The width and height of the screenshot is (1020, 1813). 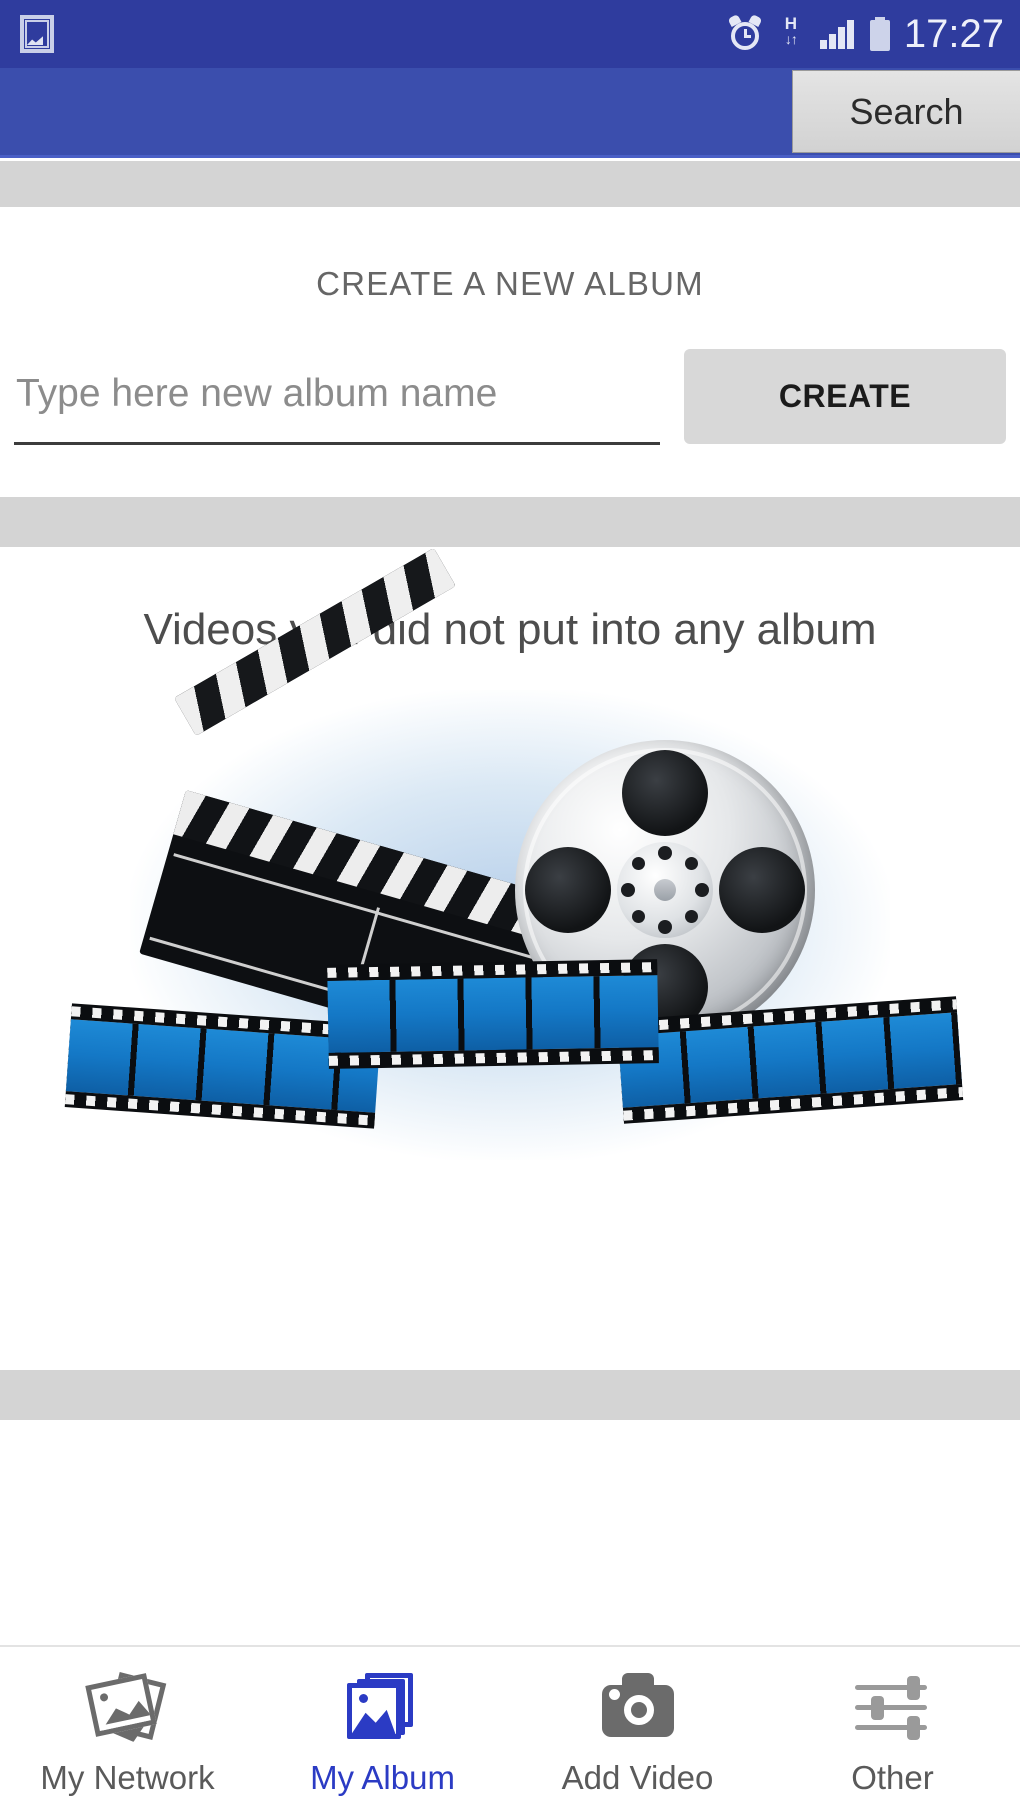 I want to click on nav-label-other: Other, so click(x=892, y=1777).